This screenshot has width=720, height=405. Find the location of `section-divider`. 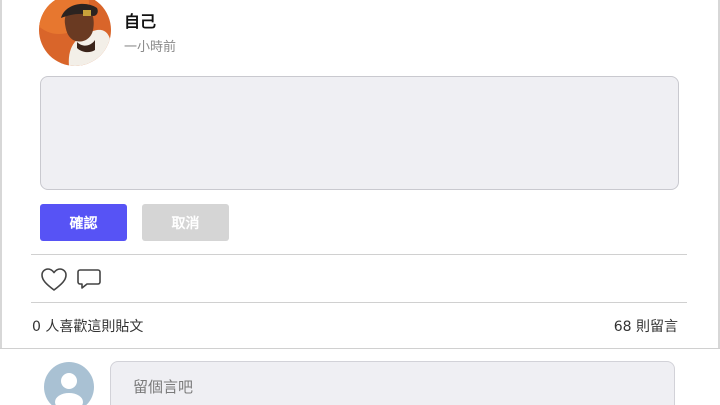

section-divider is located at coordinates (360, 348).